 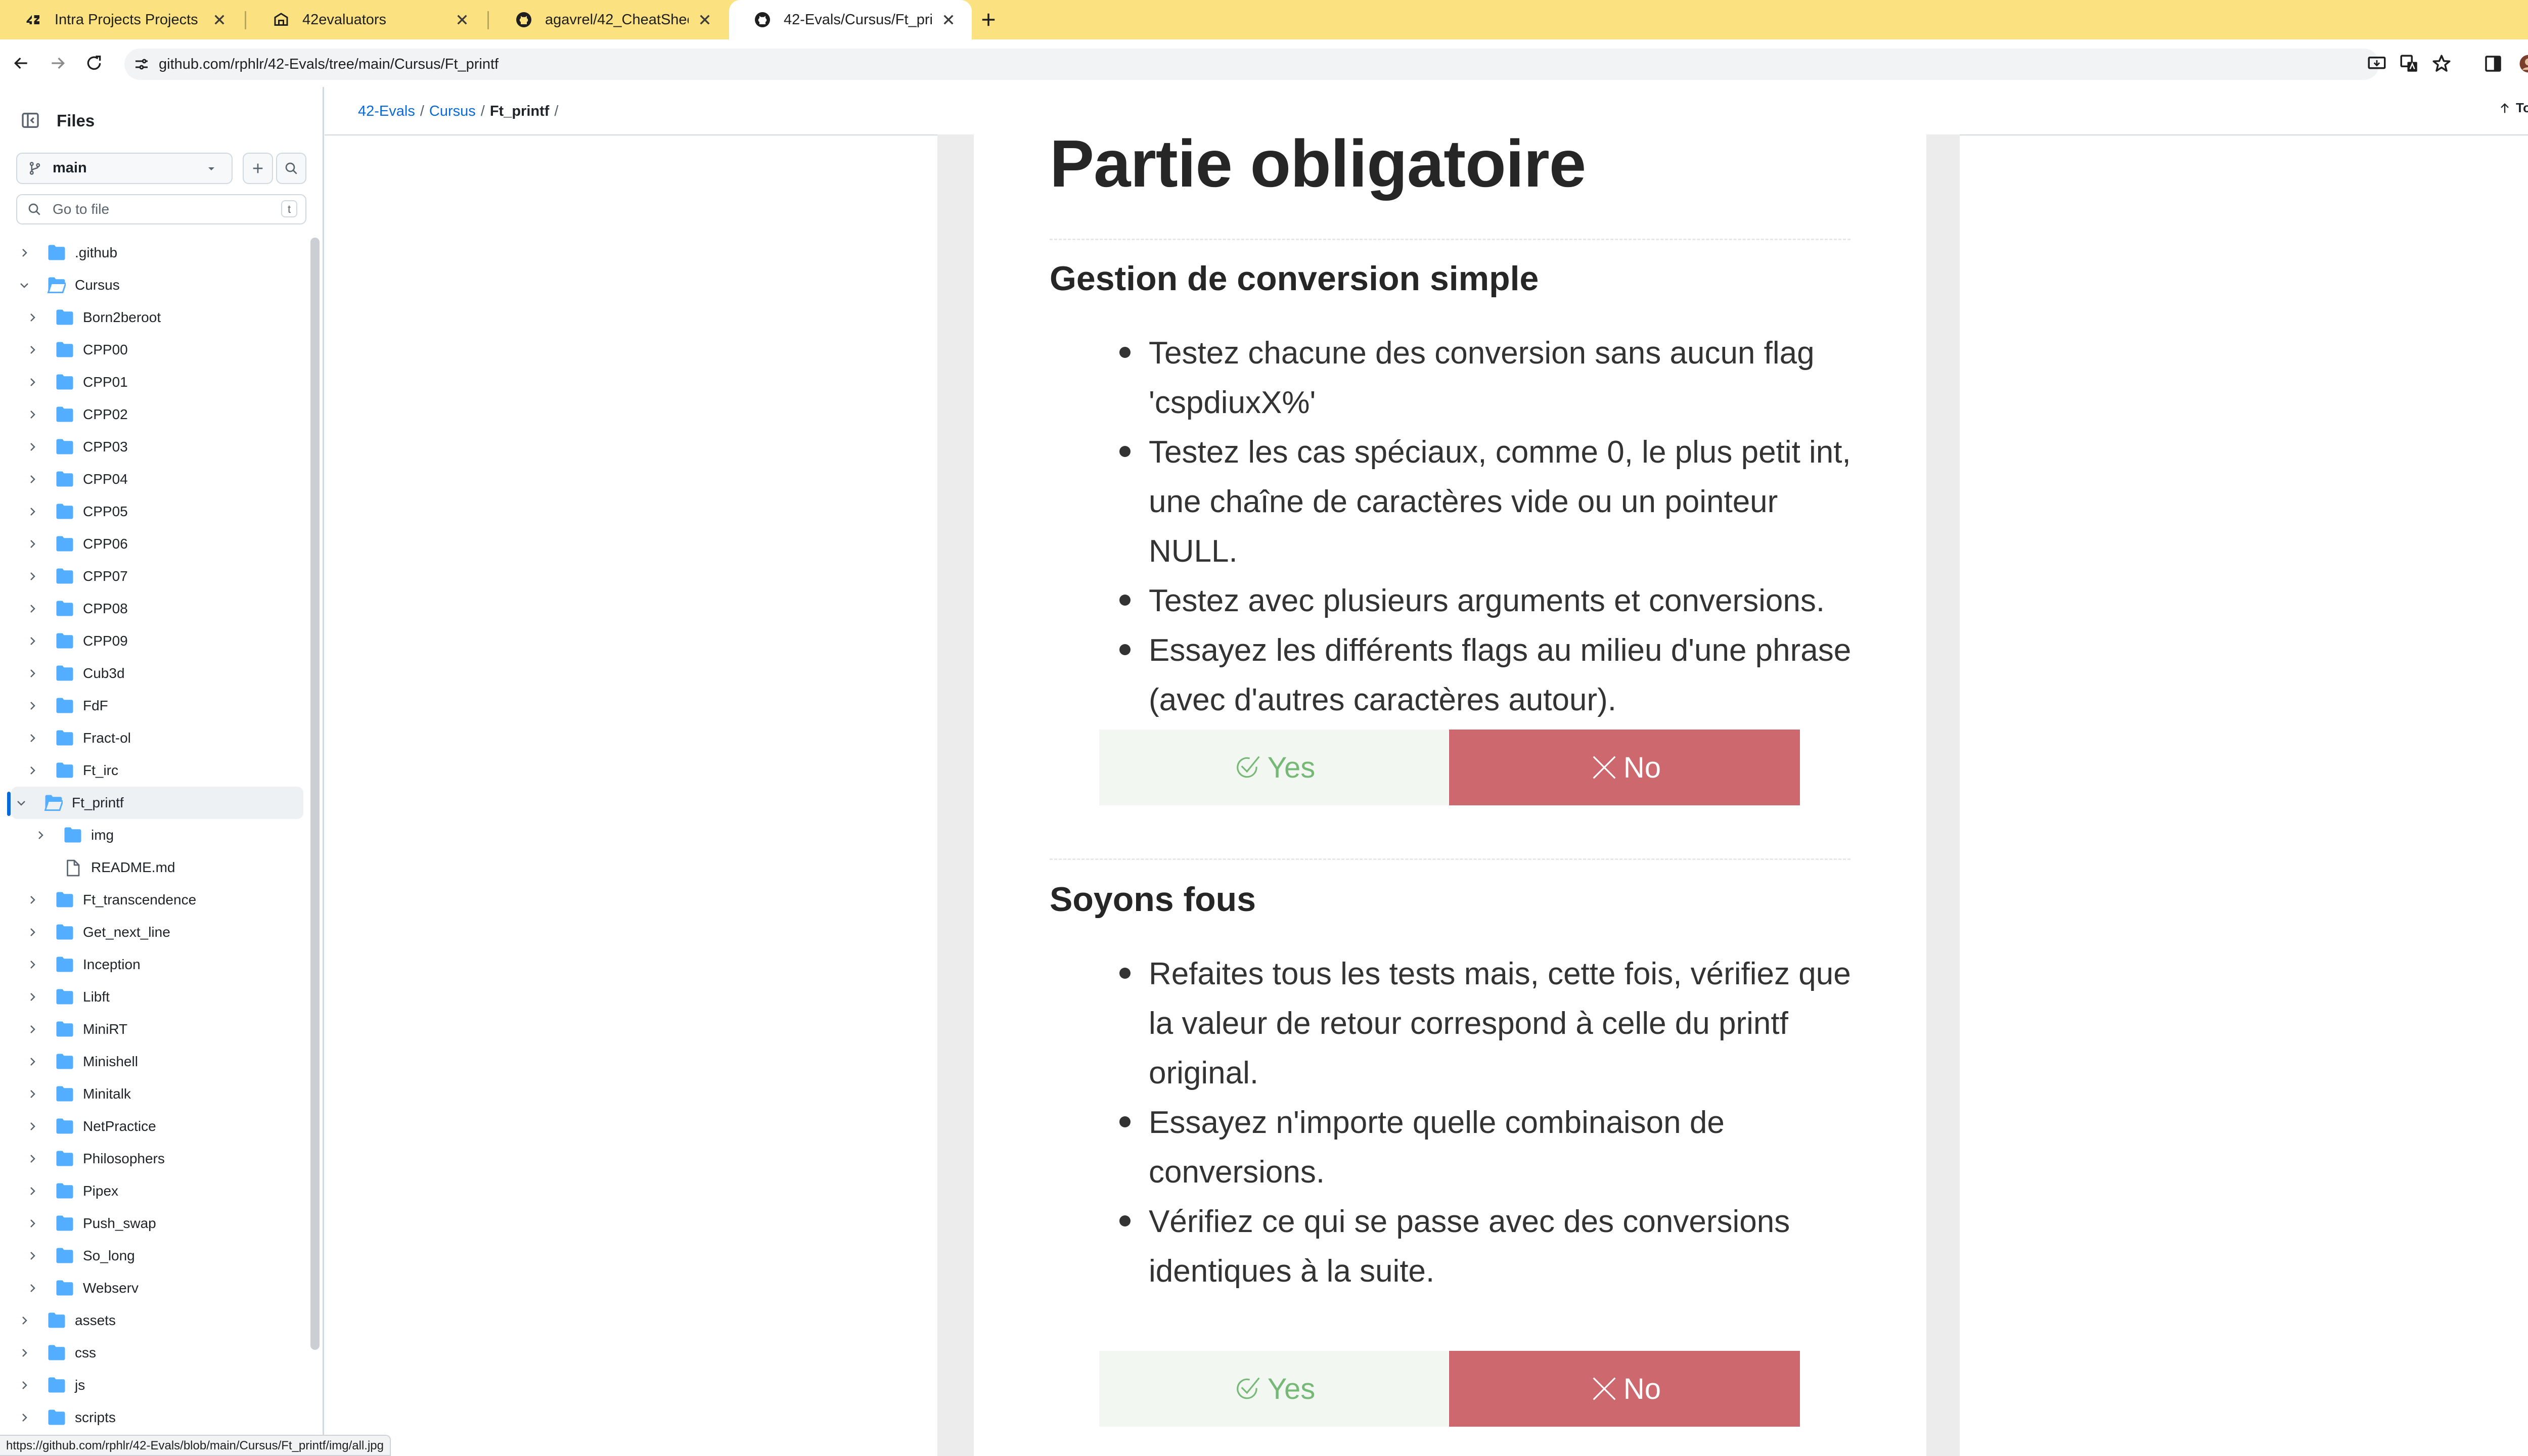 I want to click on sidebar-scrollbar, so click(x=315, y=794).